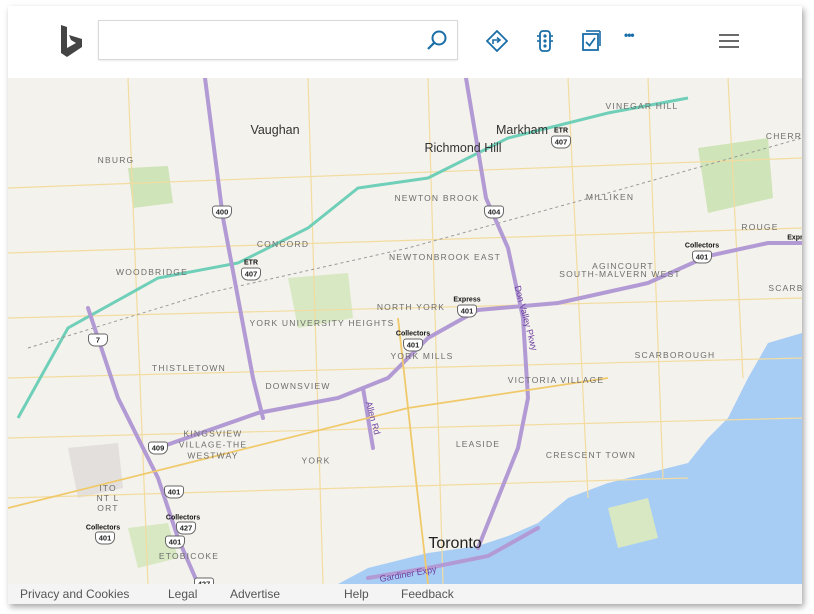 This screenshot has height=614, width=814. I want to click on neighbourhood-label: VINEGAR HILL, so click(642, 106).